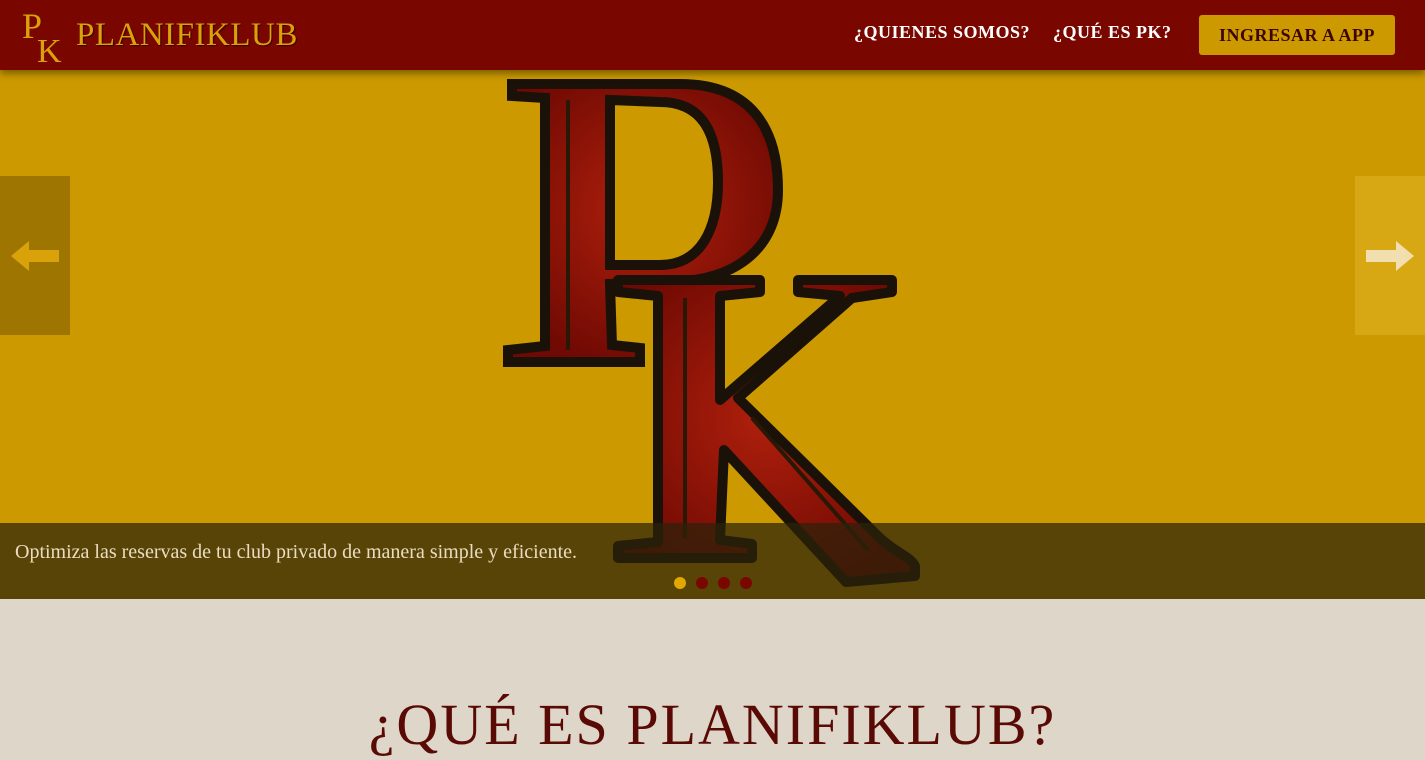 Image resolution: width=1425 pixels, height=760 pixels. What do you see at coordinates (49, 48) in the screenshot?
I see `svg-text: K` at bounding box center [49, 48].